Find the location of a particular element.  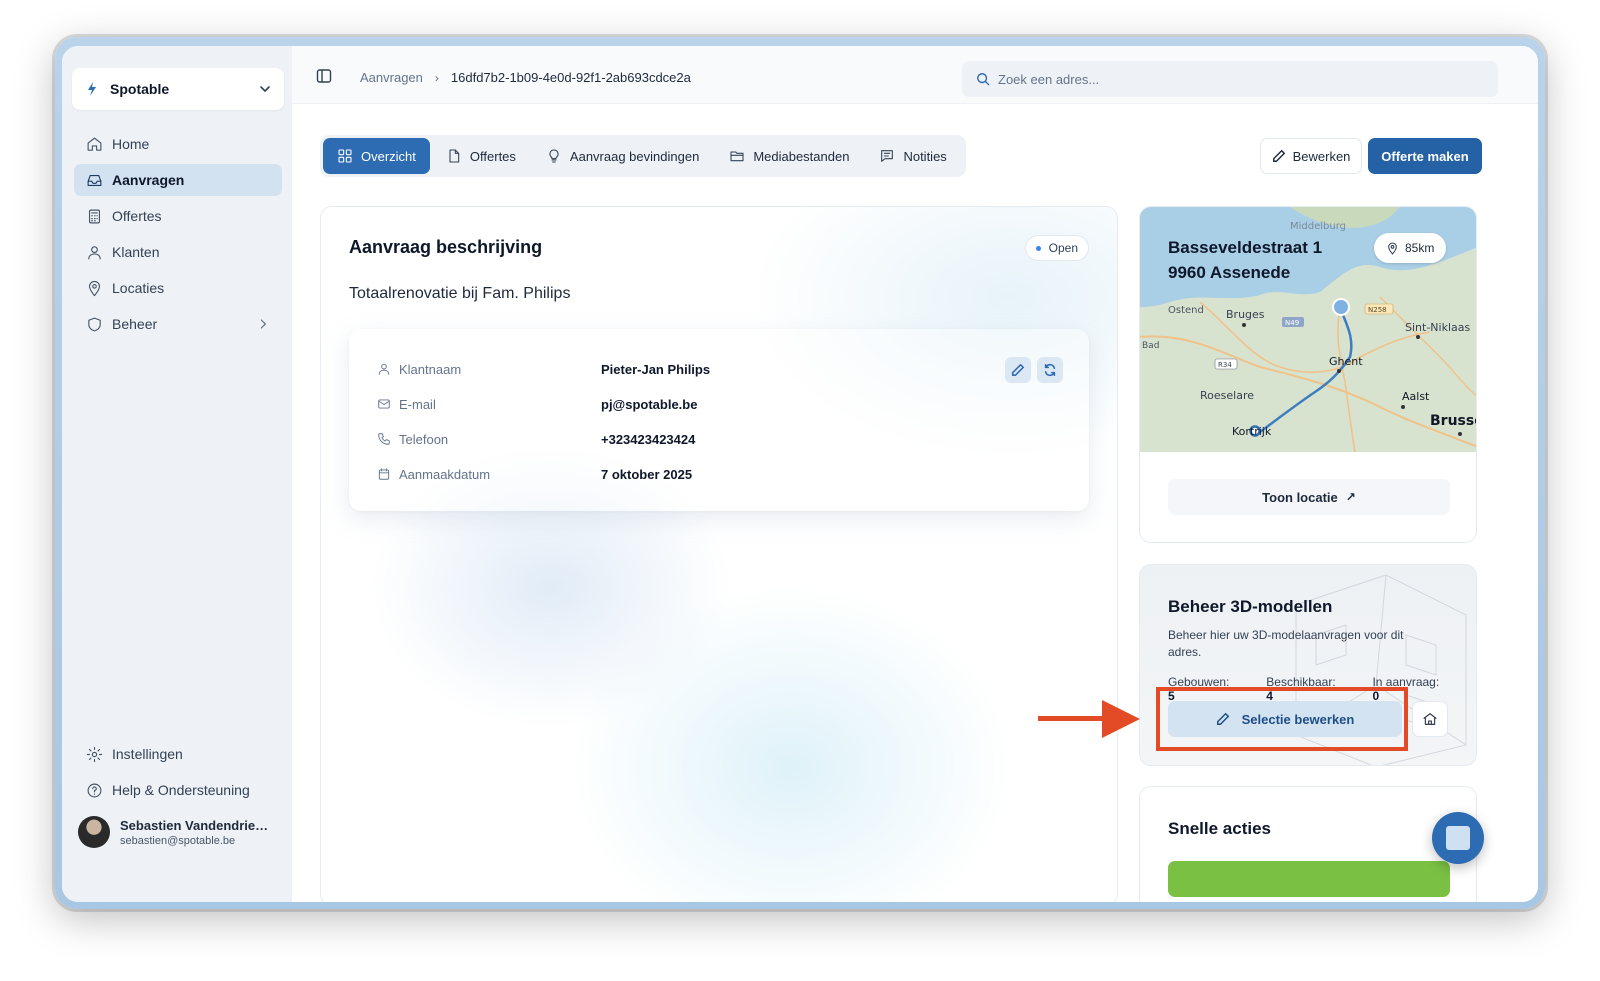

tab-label: Offertes is located at coordinates (492, 156).